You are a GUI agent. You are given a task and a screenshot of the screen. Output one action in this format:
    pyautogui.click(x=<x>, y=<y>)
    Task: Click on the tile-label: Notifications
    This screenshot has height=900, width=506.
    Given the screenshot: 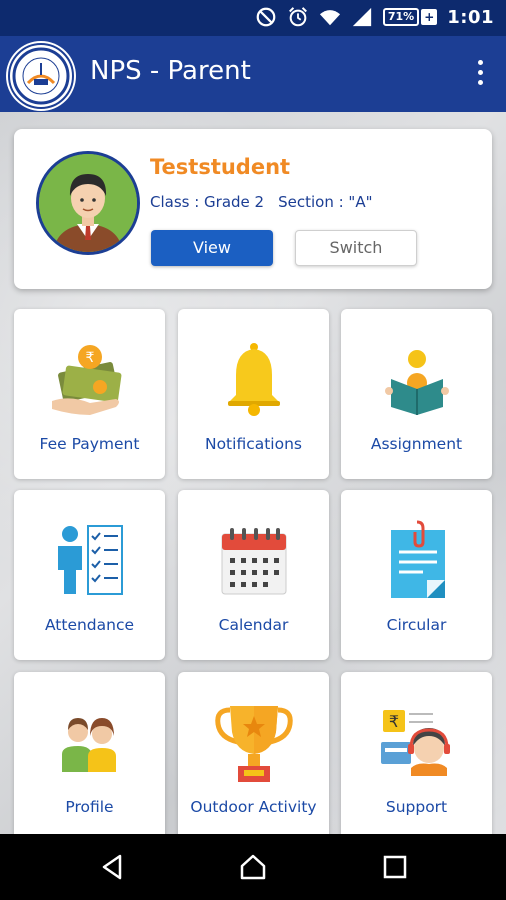 What is the action you would take?
    pyautogui.click(x=253, y=444)
    